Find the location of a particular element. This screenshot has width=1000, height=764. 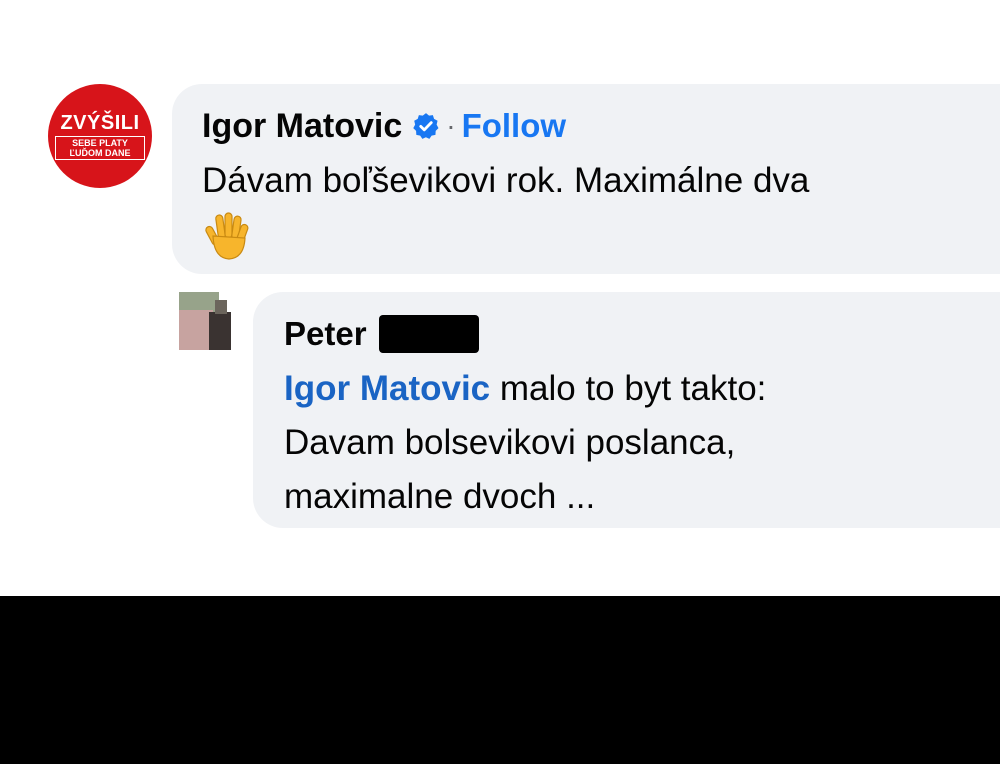

verified-badge-icon is located at coordinates (426, 126).